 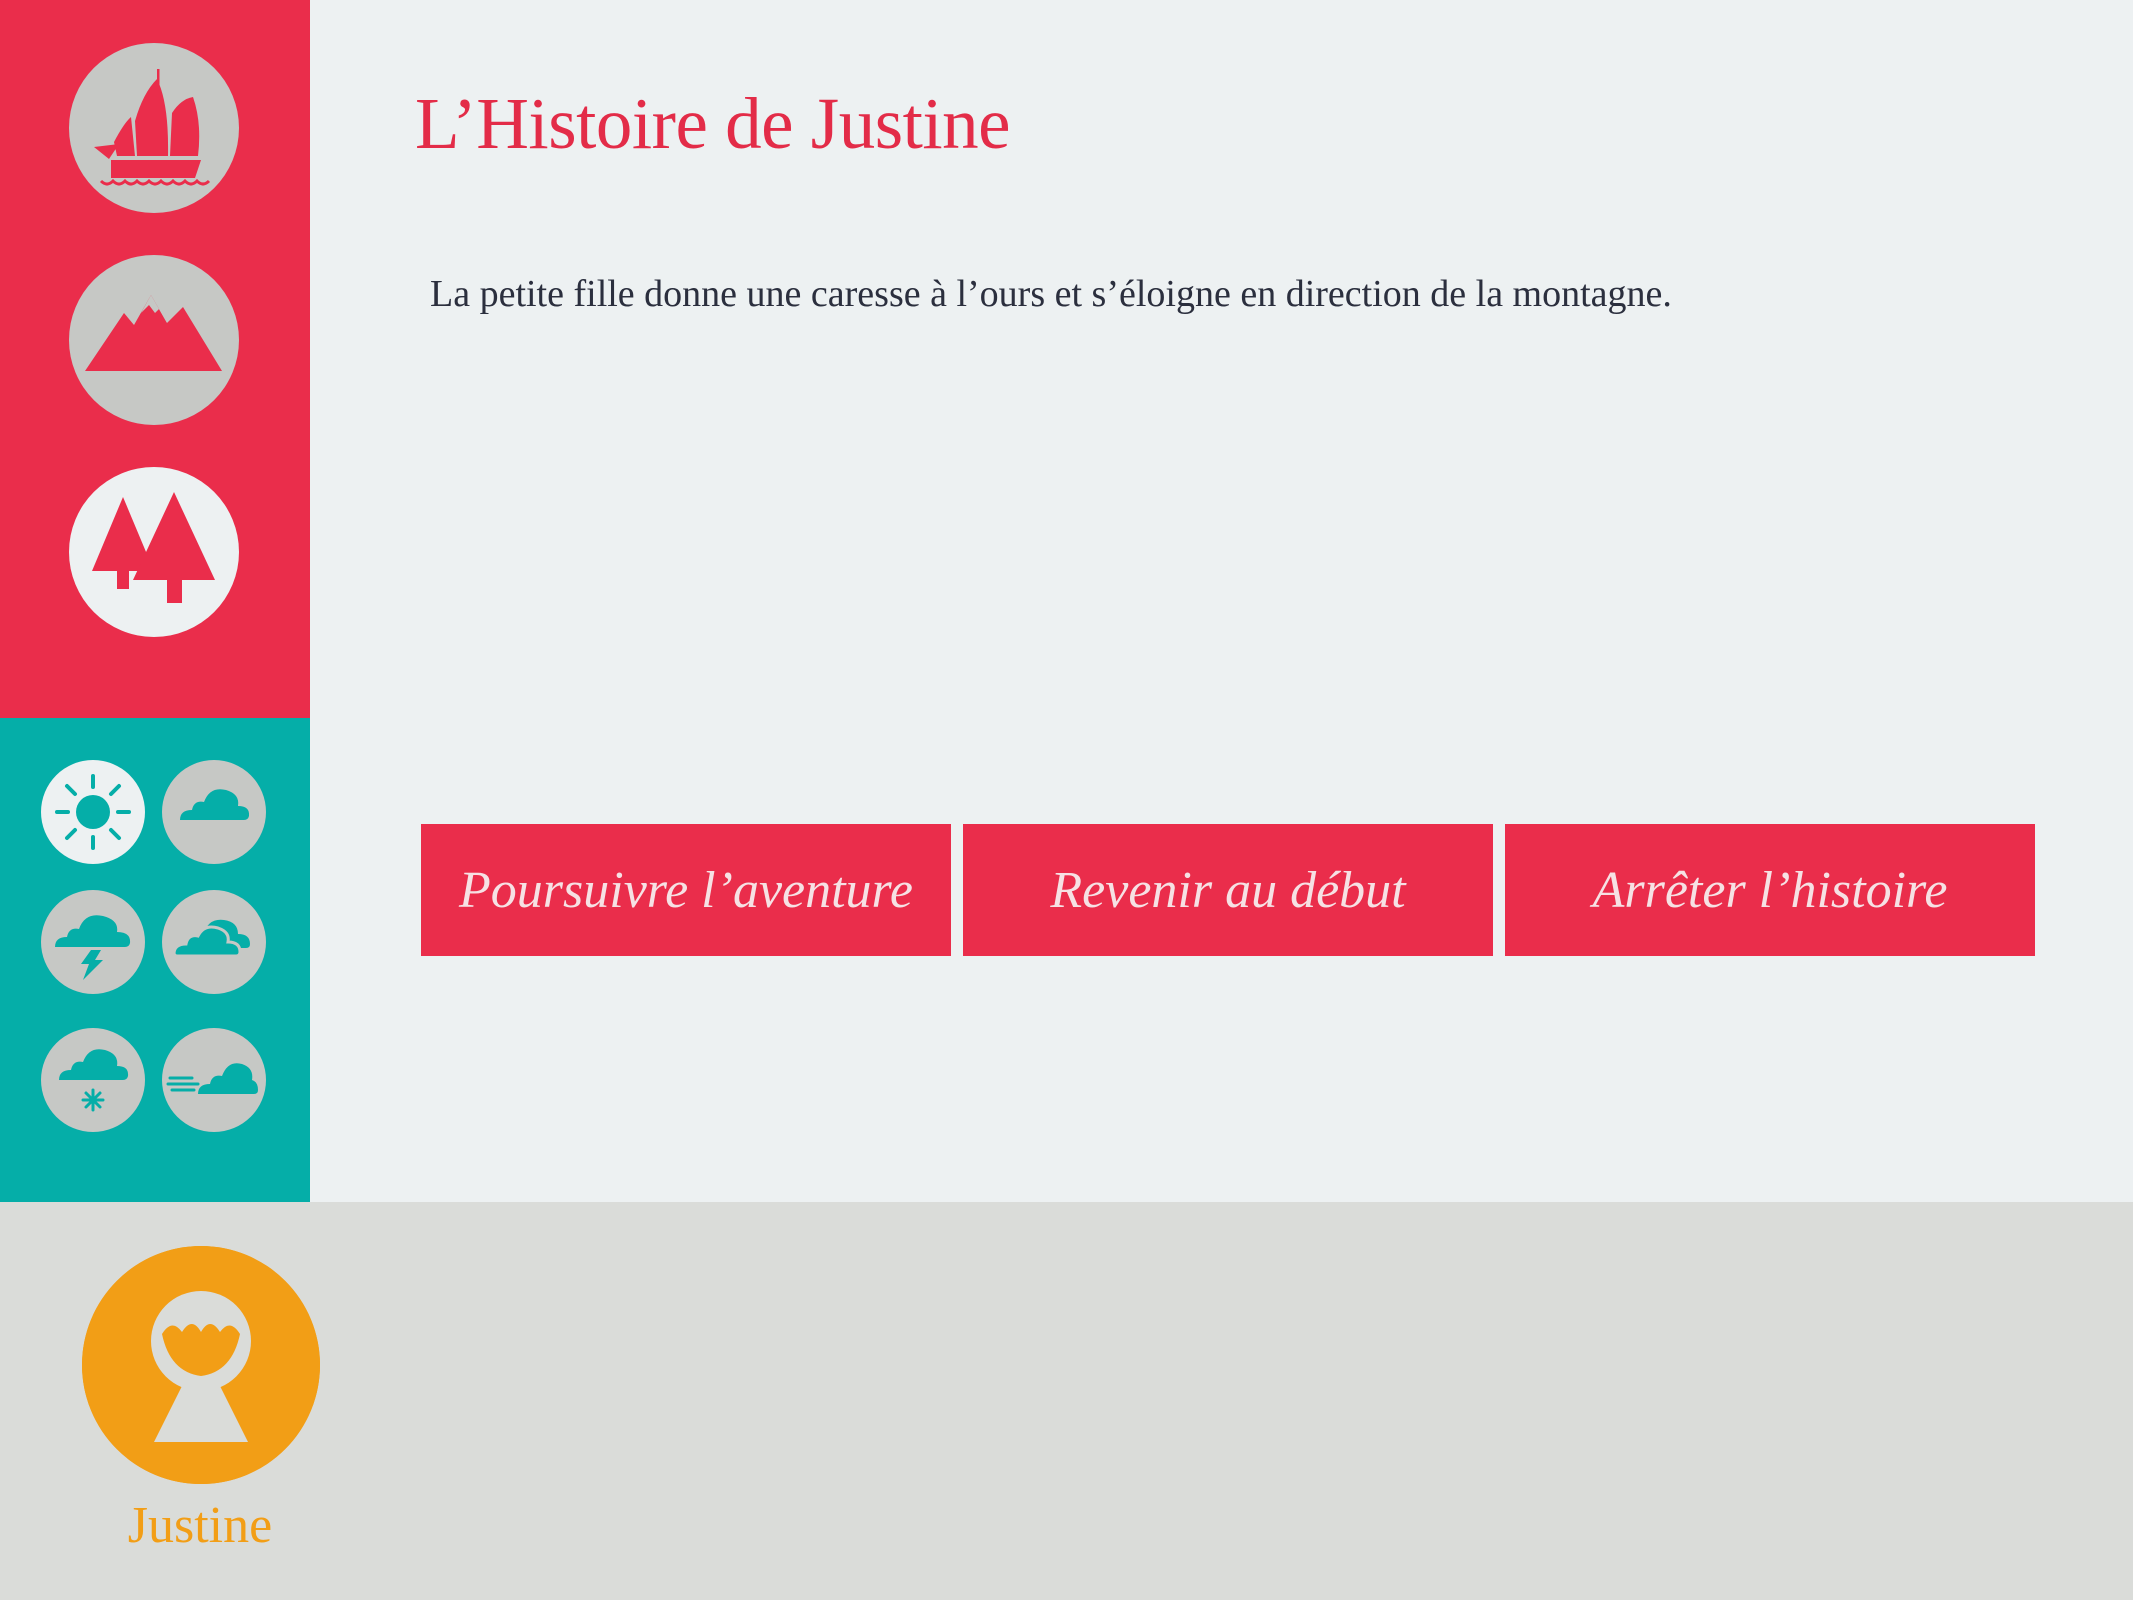 I want to click on weather-sun-button, so click(x=93, y=812).